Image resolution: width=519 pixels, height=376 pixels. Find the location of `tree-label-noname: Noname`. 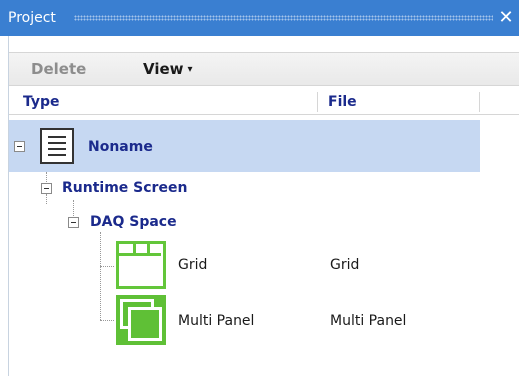

tree-label-noname: Noname is located at coordinates (120, 147).